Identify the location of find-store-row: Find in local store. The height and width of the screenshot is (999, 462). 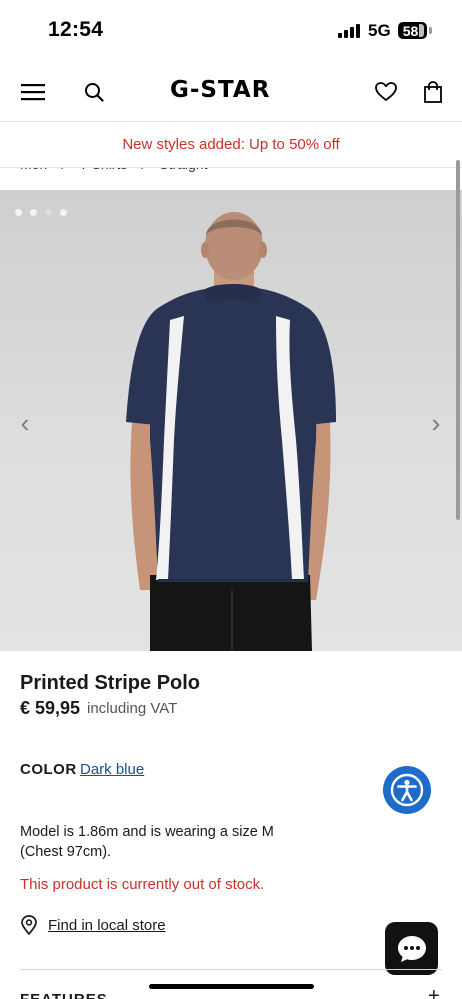
(93, 925).